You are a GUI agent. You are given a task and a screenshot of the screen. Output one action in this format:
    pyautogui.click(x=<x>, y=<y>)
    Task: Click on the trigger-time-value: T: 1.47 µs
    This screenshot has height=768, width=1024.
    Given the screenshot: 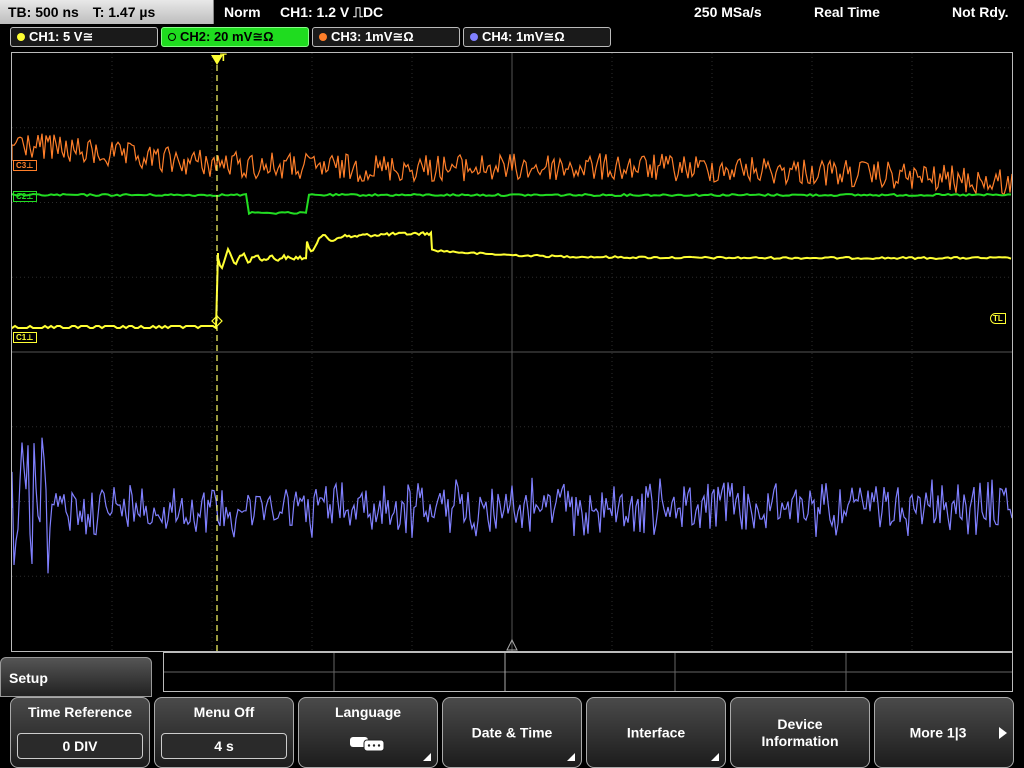 What is the action you would take?
    pyautogui.click(x=124, y=12)
    